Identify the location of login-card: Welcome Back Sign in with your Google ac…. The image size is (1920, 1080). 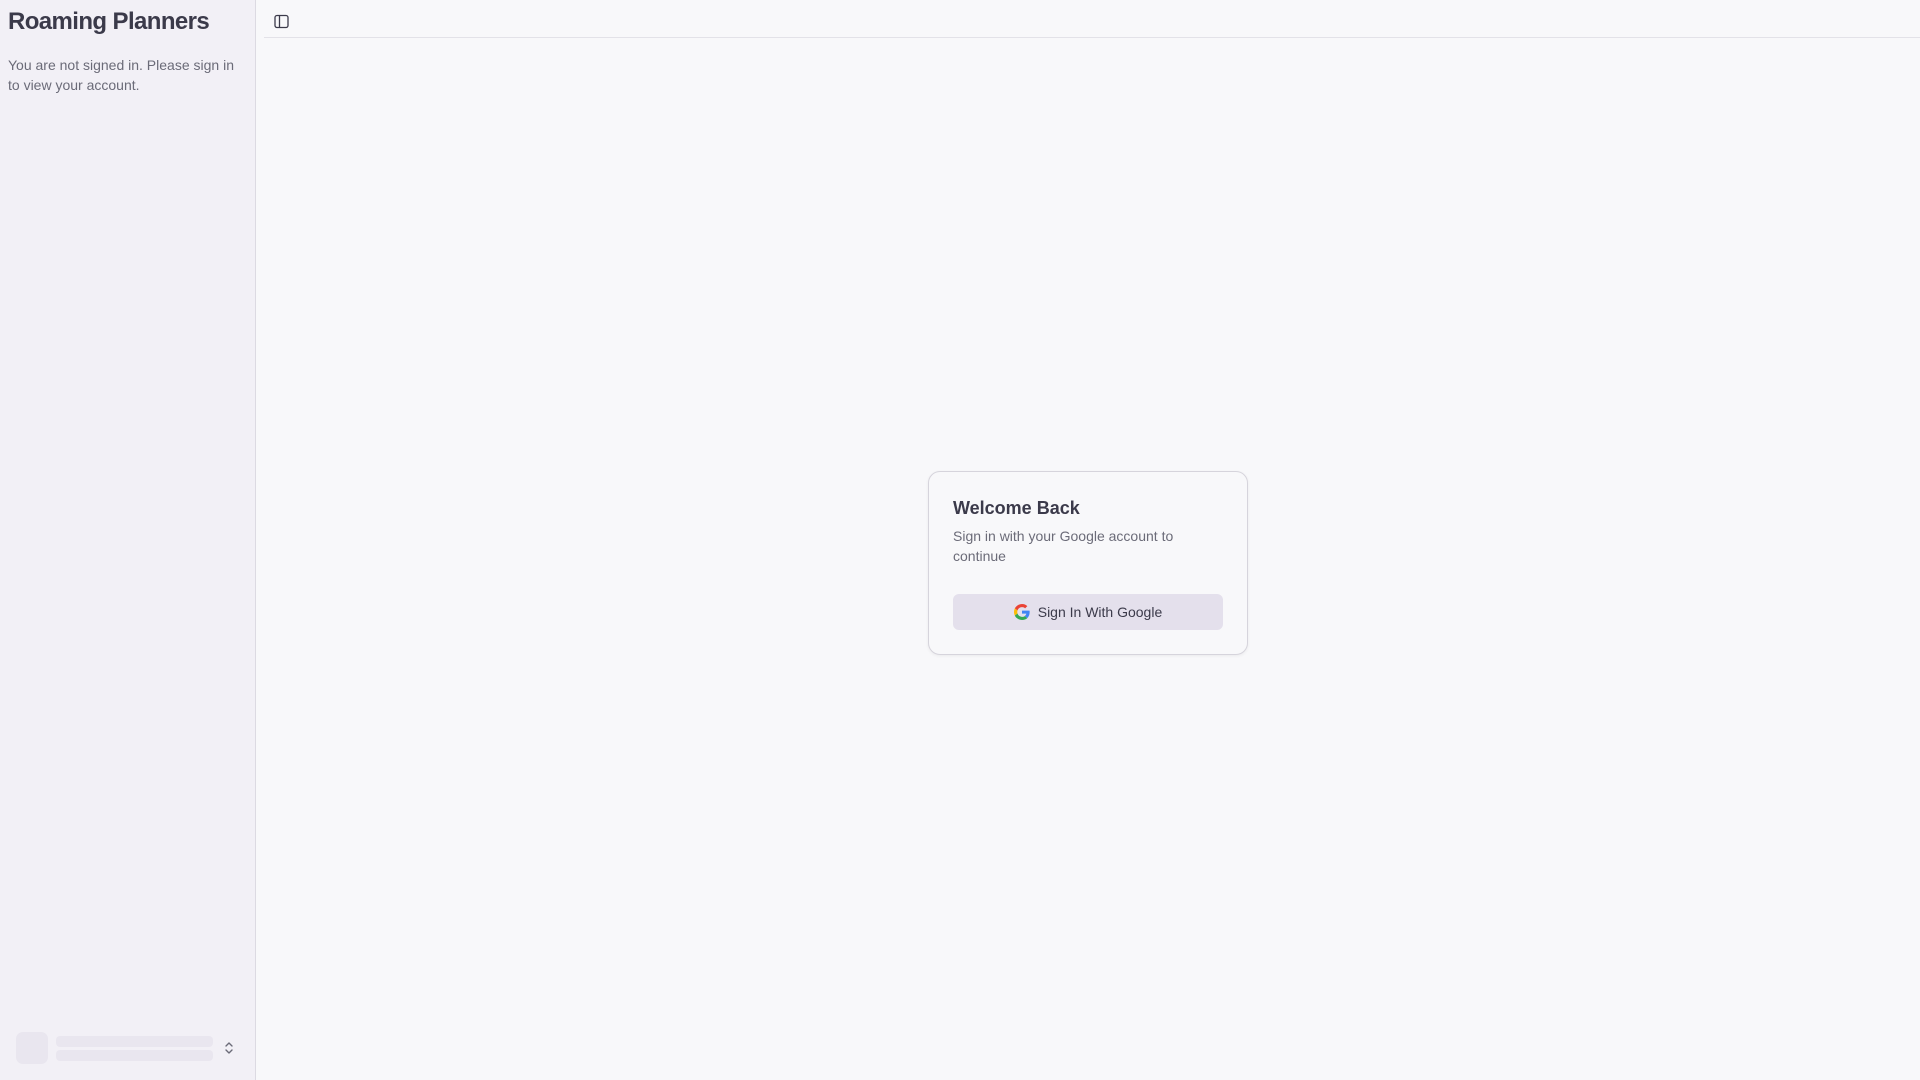
(1088, 563).